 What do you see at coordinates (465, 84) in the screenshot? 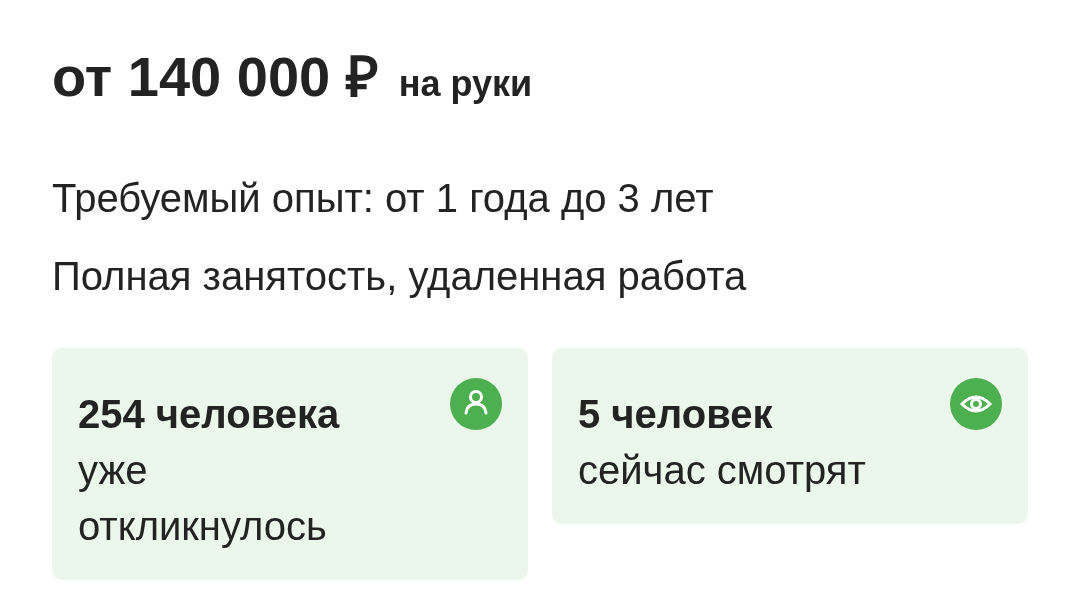
I see `salary-suffix: на руки` at bounding box center [465, 84].